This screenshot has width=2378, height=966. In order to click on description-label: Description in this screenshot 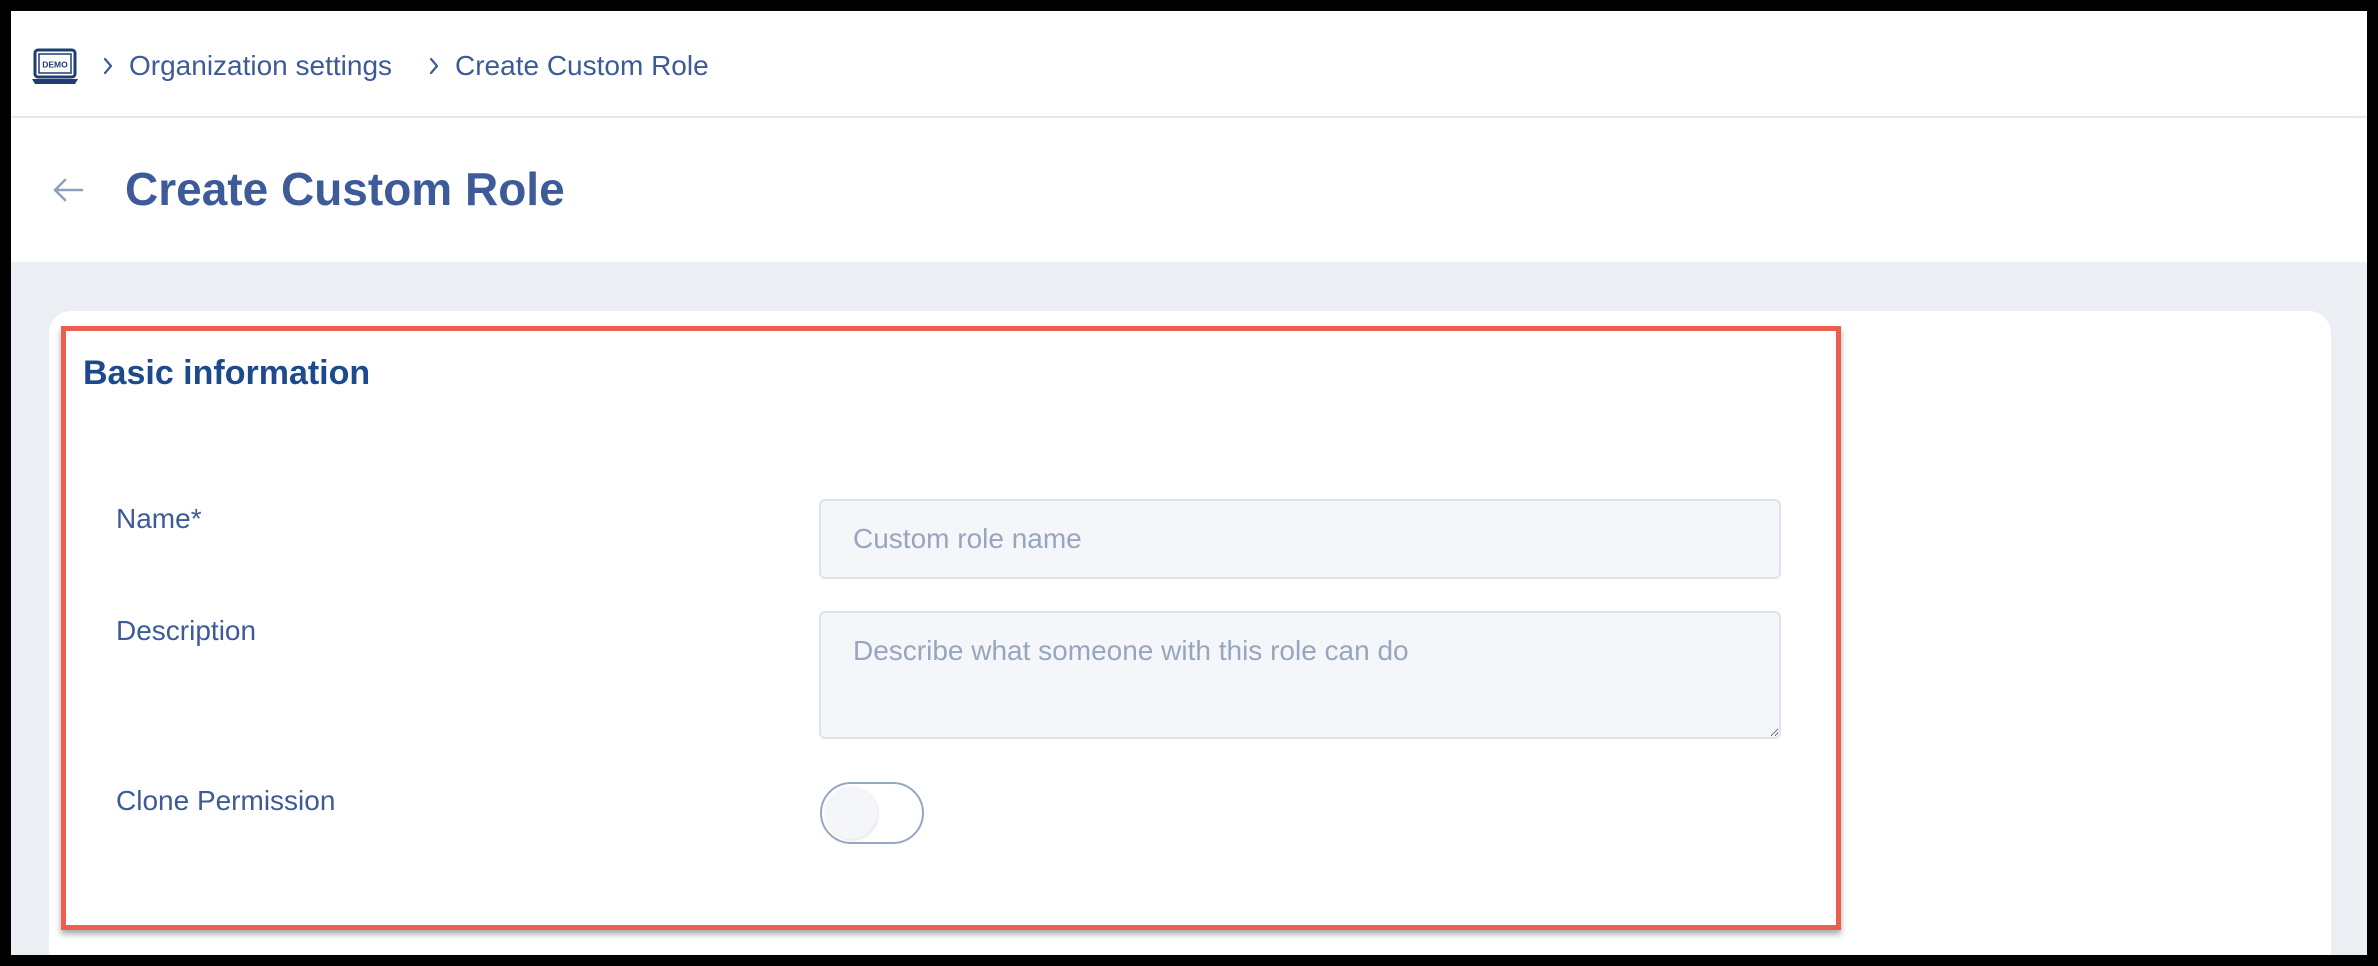, I will do `click(186, 630)`.